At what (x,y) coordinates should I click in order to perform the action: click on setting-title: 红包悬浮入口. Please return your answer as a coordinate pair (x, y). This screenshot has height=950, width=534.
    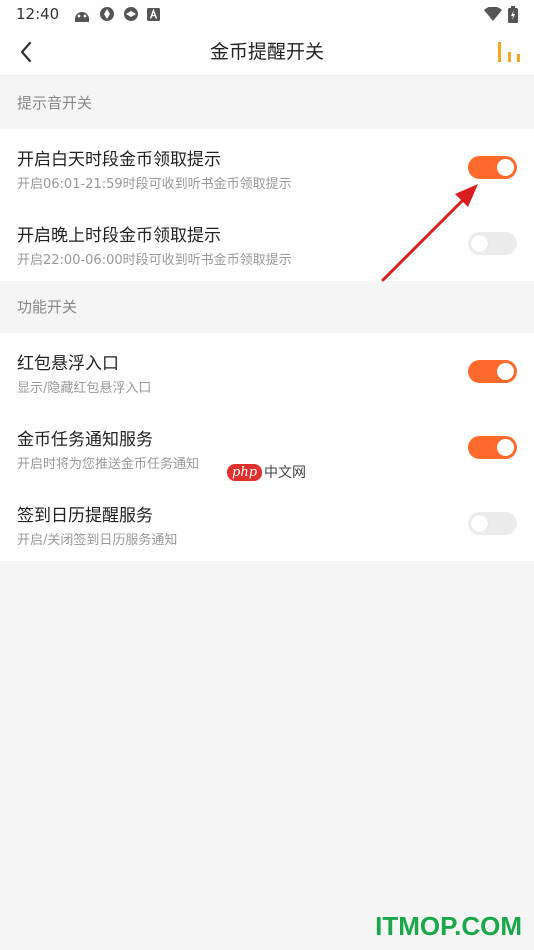
    Looking at the image, I should click on (68, 364).